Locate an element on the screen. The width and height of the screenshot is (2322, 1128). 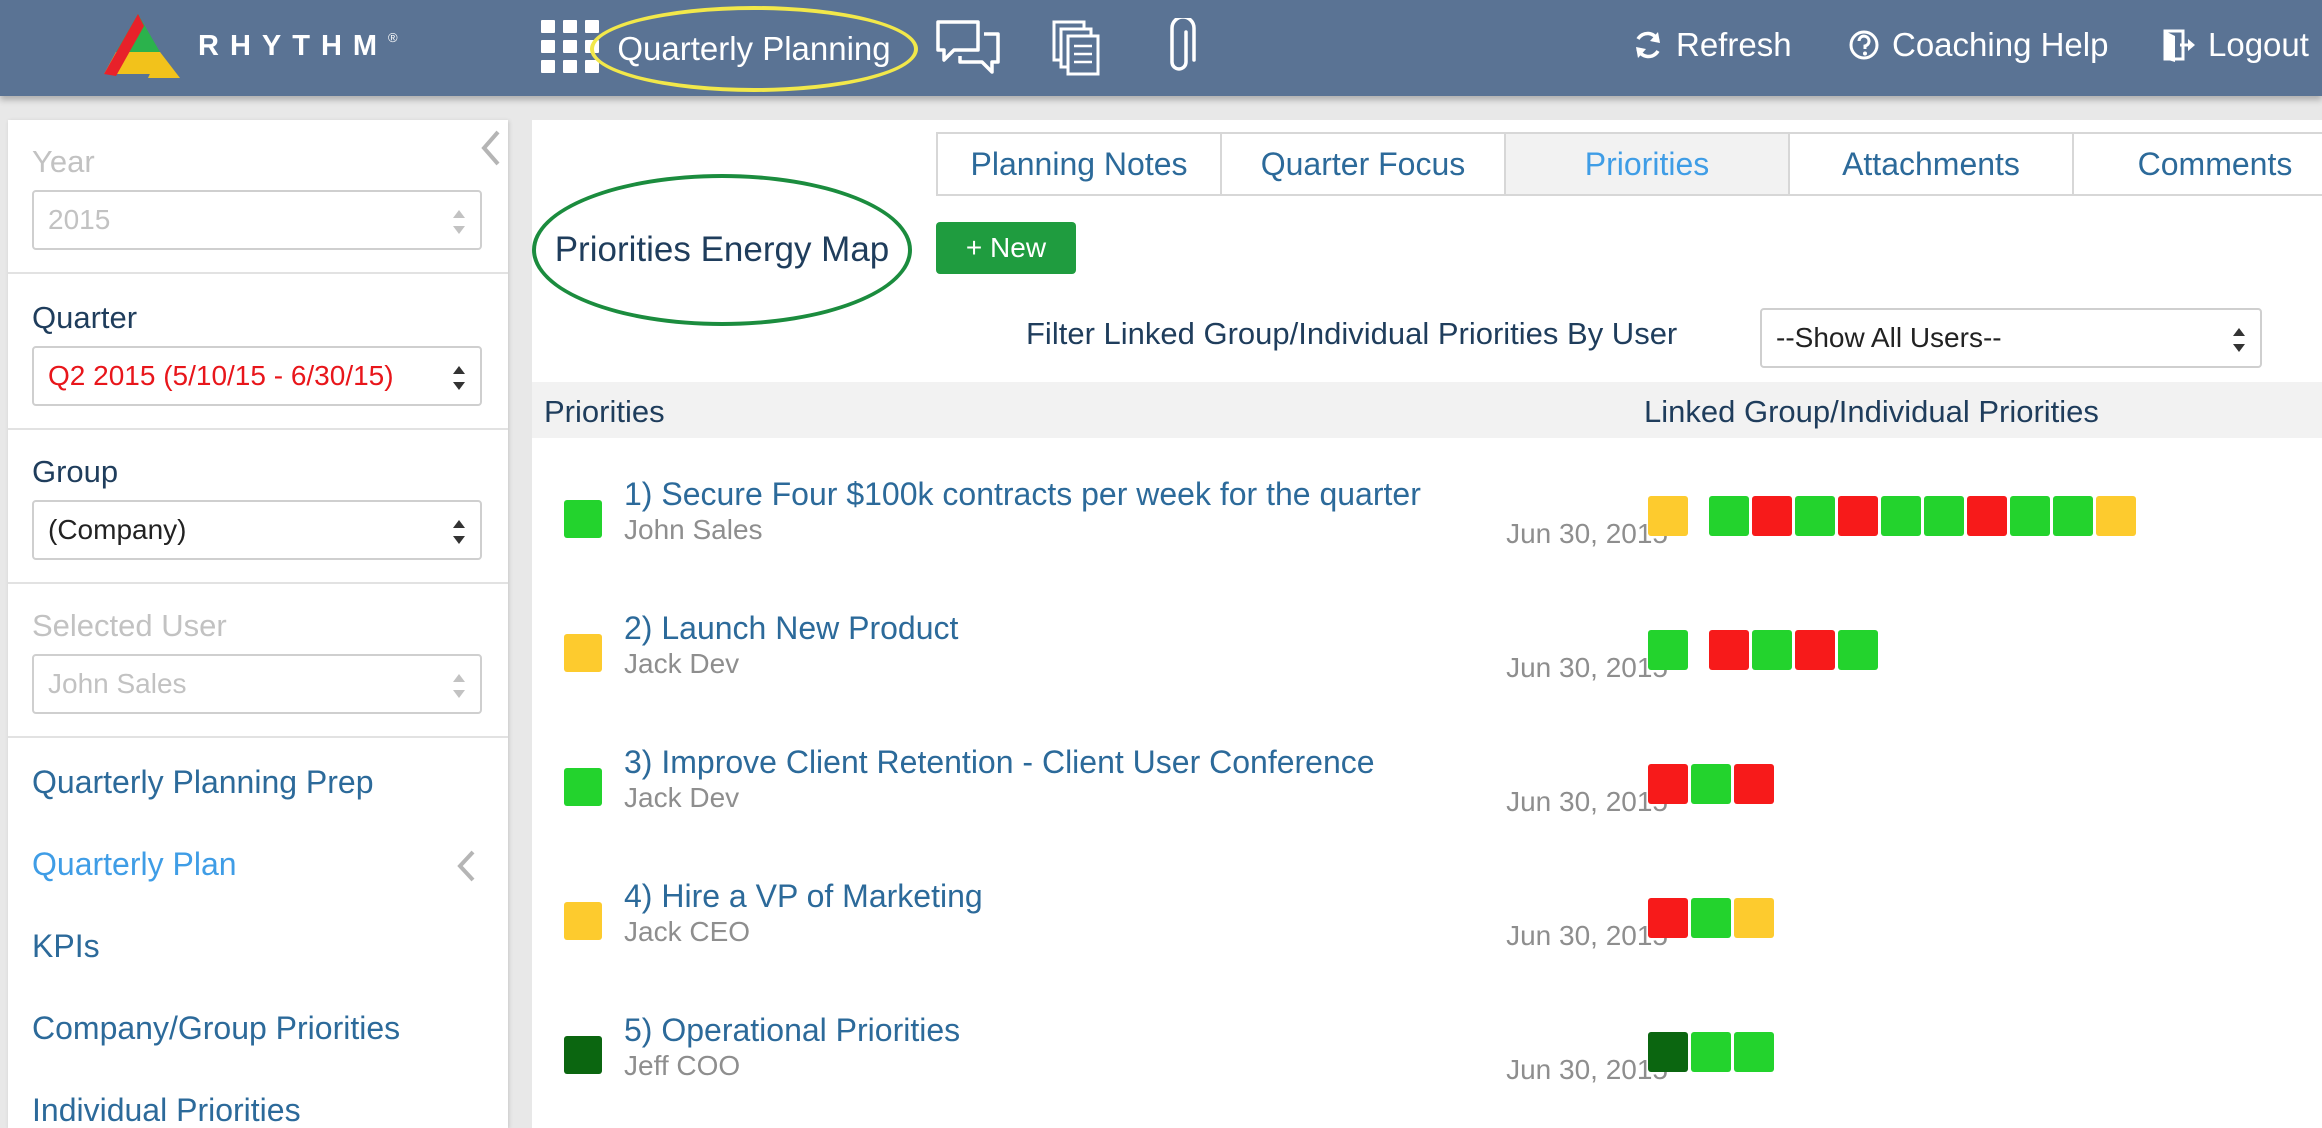
selected-user-section: Selected User John Sales is located at coordinates (258, 661).